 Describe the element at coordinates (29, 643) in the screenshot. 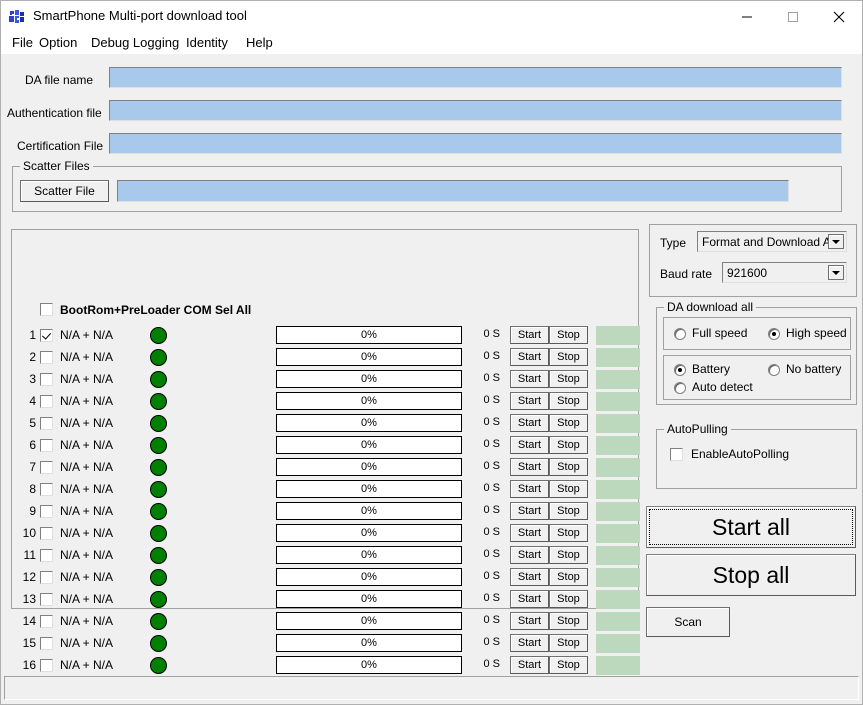

I see `port-row-number: 15` at that location.